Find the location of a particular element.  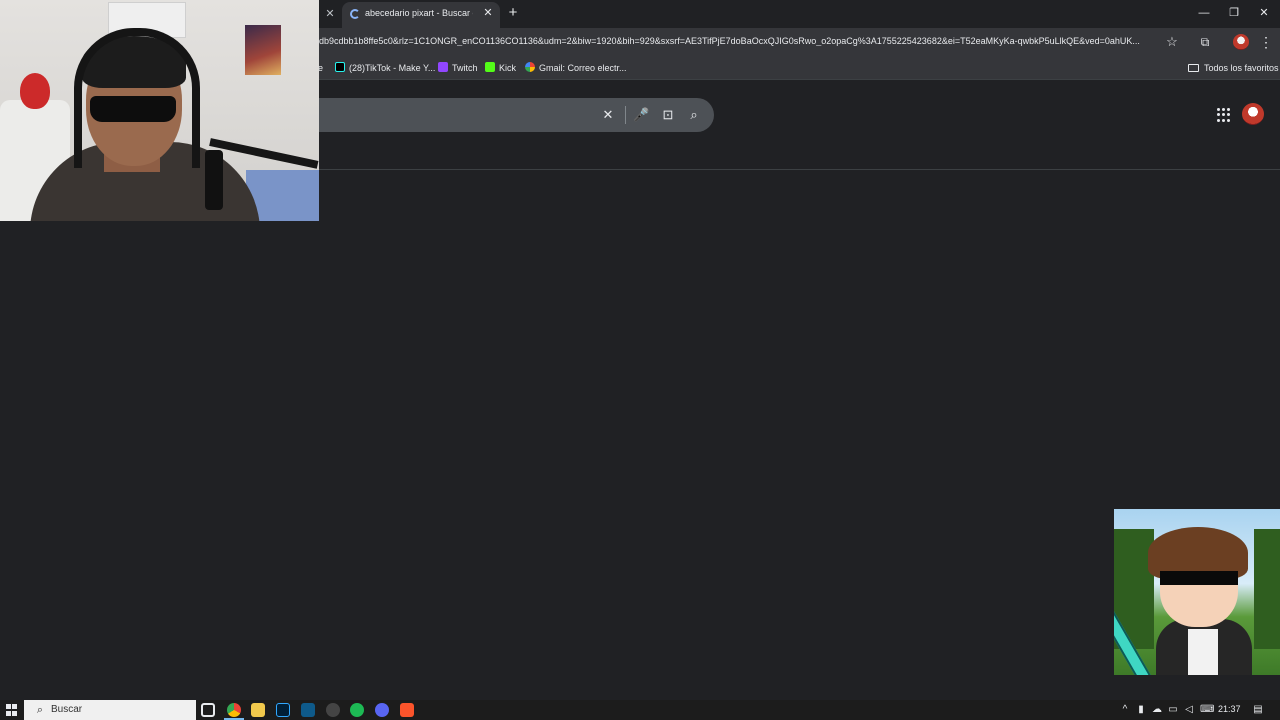

taskbar-search-label: Buscar is located at coordinates (67, 709).